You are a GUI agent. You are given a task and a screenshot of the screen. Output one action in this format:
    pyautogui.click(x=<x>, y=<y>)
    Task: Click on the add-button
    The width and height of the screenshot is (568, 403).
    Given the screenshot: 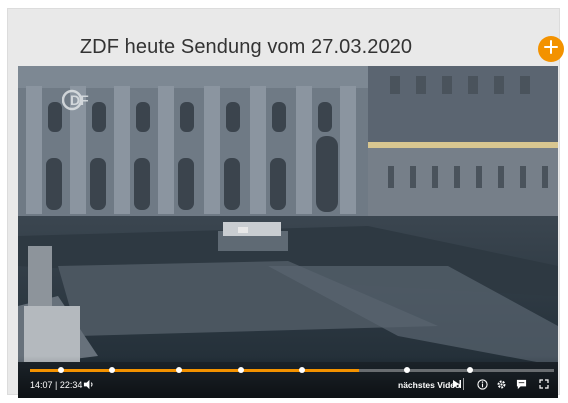 What is the action you would take?
    pyautogui.click(x=551, y=49)
    